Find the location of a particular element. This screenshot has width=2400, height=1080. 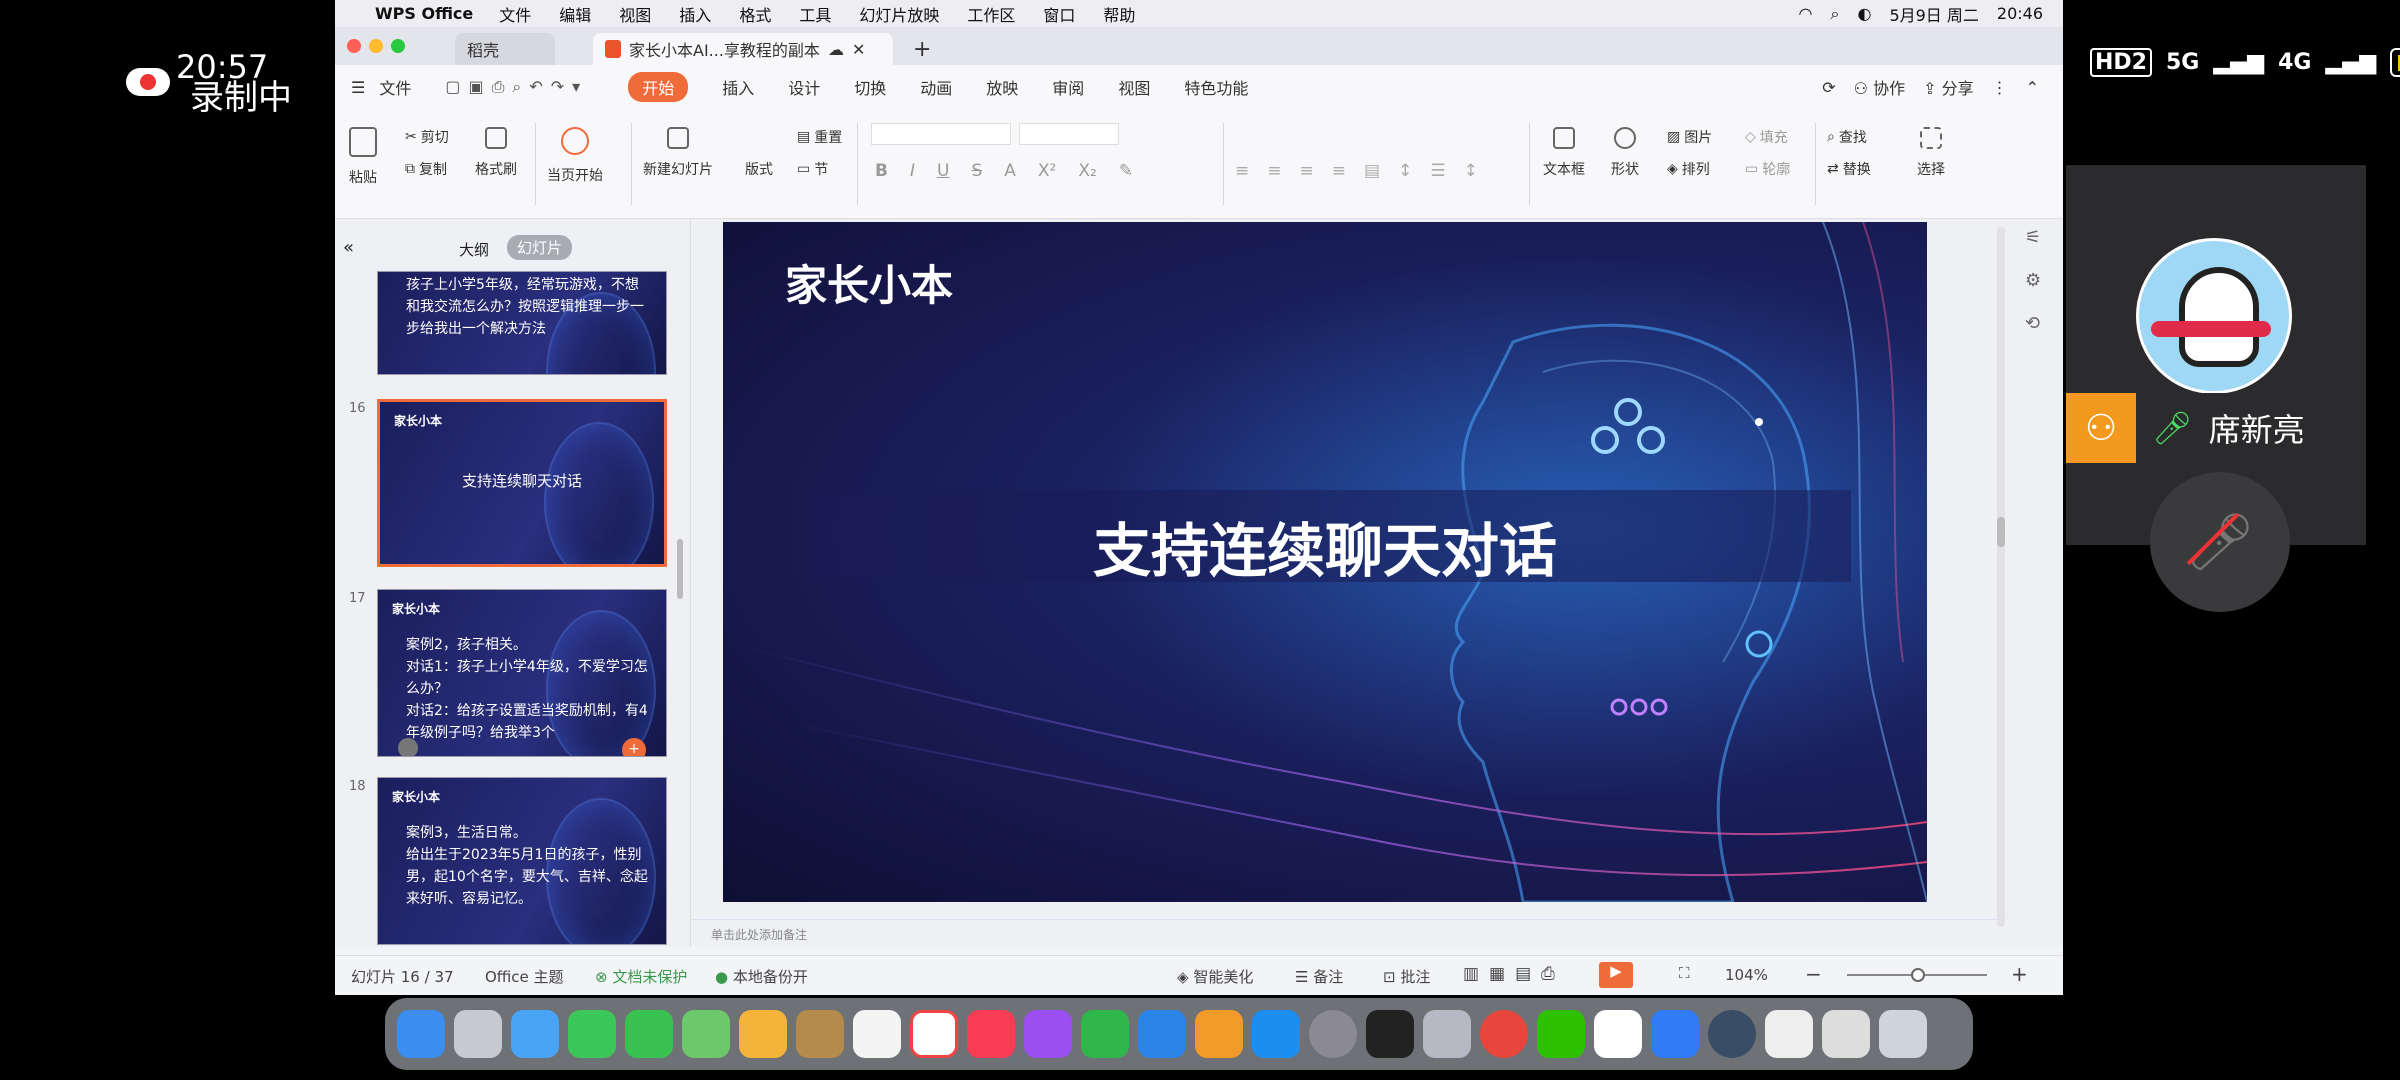

slide-logo: 家长小本 is located at coordinates (869, 282).